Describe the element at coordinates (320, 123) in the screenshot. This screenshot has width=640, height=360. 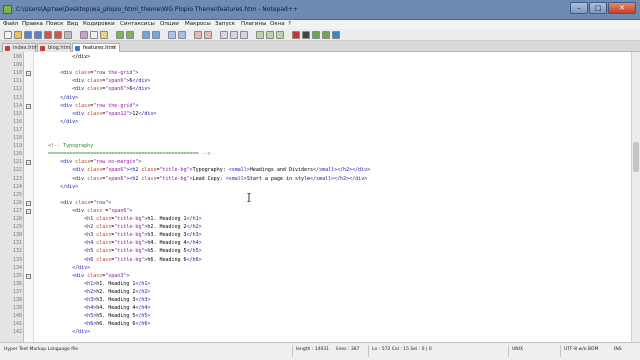
I see `code-line: 116 </div>` at that location.